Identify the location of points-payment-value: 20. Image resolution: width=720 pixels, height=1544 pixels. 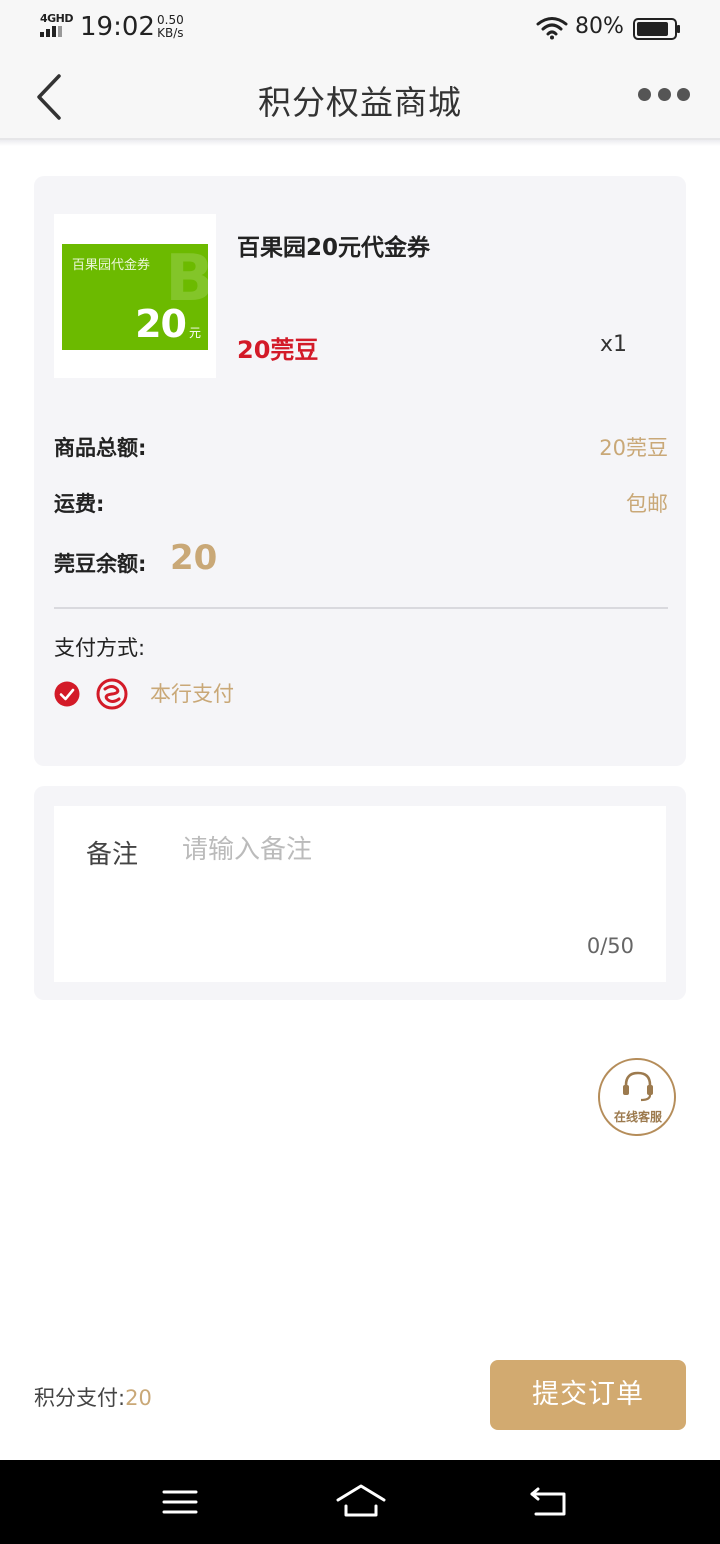
(138, 1398).